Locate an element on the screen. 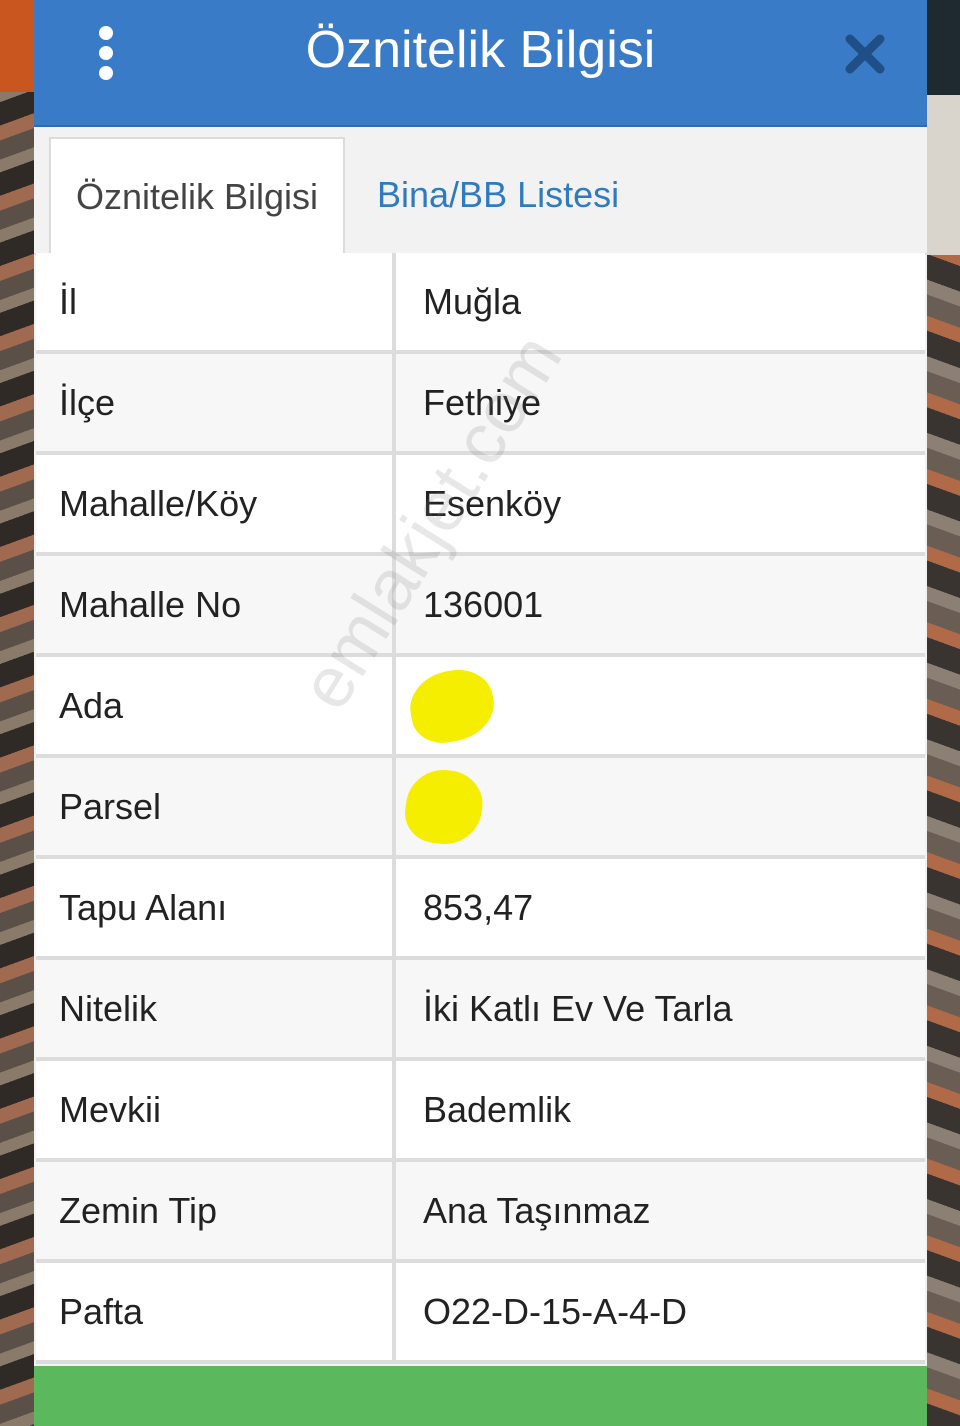 This screenshot has height=1426, width=960. row-label: Mahalle No is located at coordinates (216, 604).